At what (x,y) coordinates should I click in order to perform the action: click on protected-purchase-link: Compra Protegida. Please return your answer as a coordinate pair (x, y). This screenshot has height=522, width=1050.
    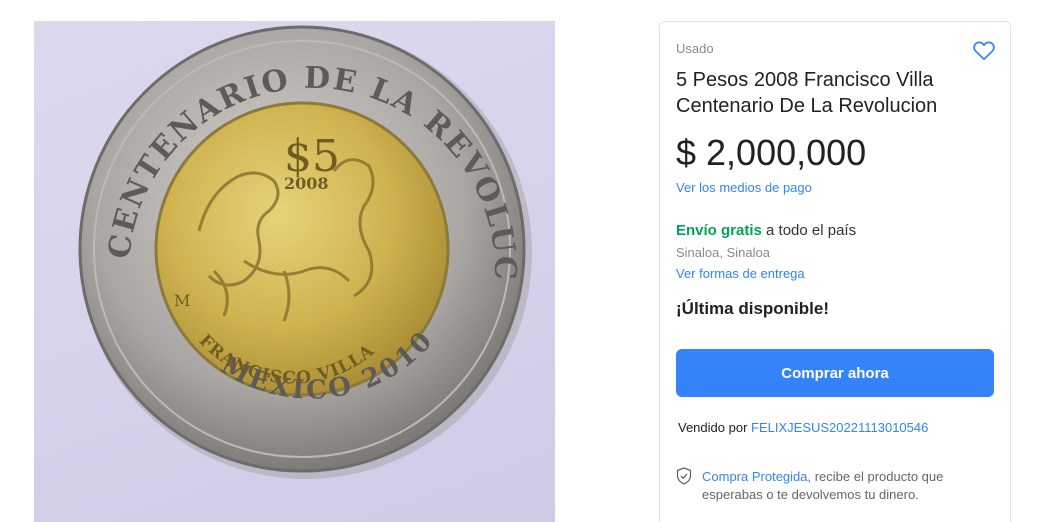
    Looking at the image, I should click on (755, 476).